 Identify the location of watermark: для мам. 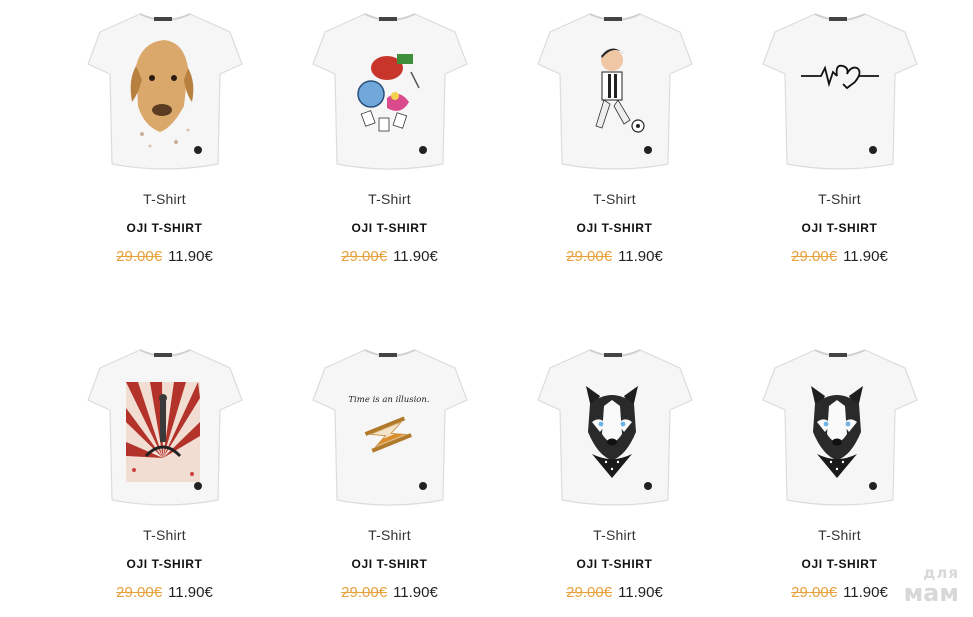
(931, 586).